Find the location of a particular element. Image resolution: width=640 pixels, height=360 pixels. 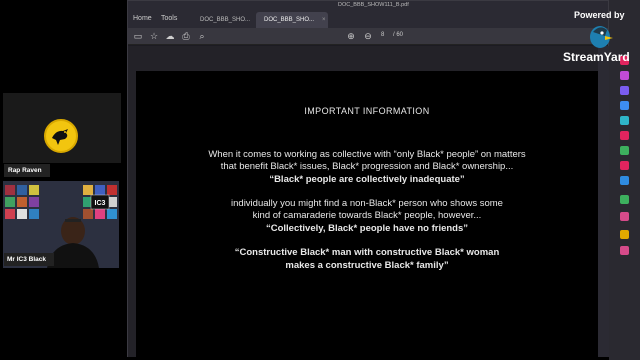

save-icon: ▭ is located at coordinates (138, 36).